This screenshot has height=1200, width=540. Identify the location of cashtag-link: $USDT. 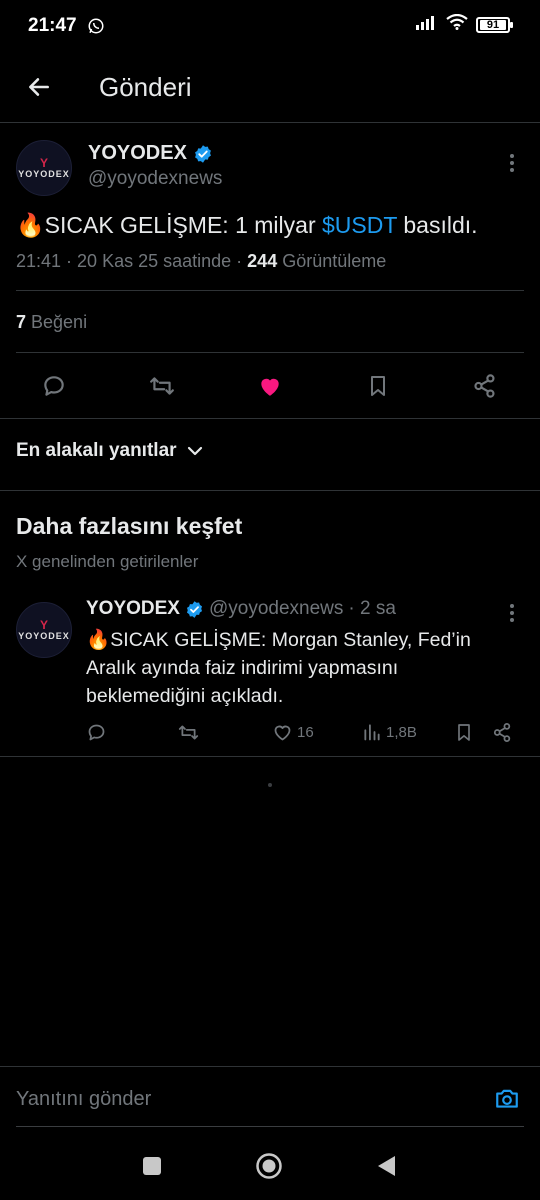
(359, 225).